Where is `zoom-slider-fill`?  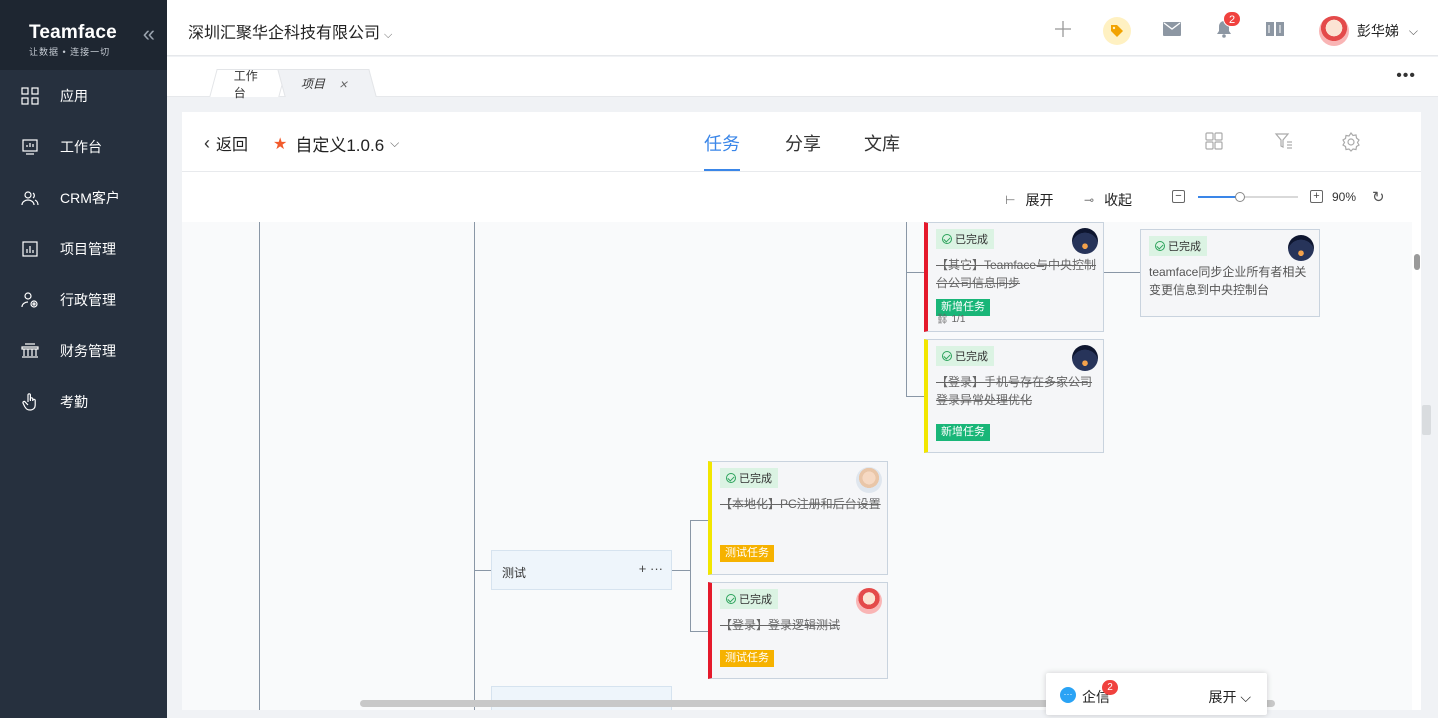 zoom-slider-fill is located at coordinates (1219, 197).